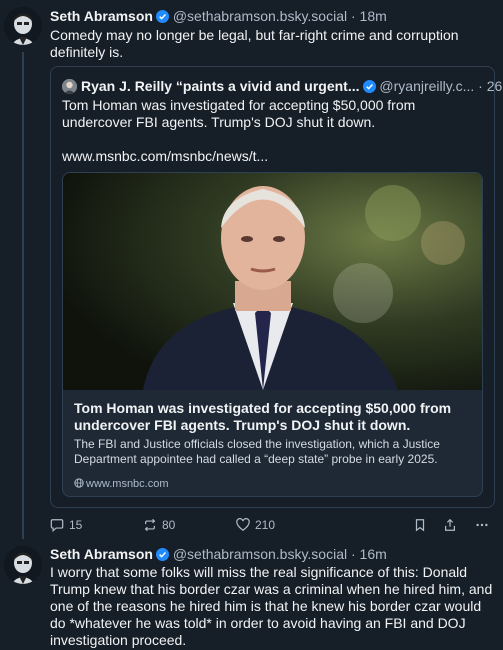  What do you see at coordinates (79, 483) in the screenshot?
I see `globe-icon` at bounding box center [79, 483].